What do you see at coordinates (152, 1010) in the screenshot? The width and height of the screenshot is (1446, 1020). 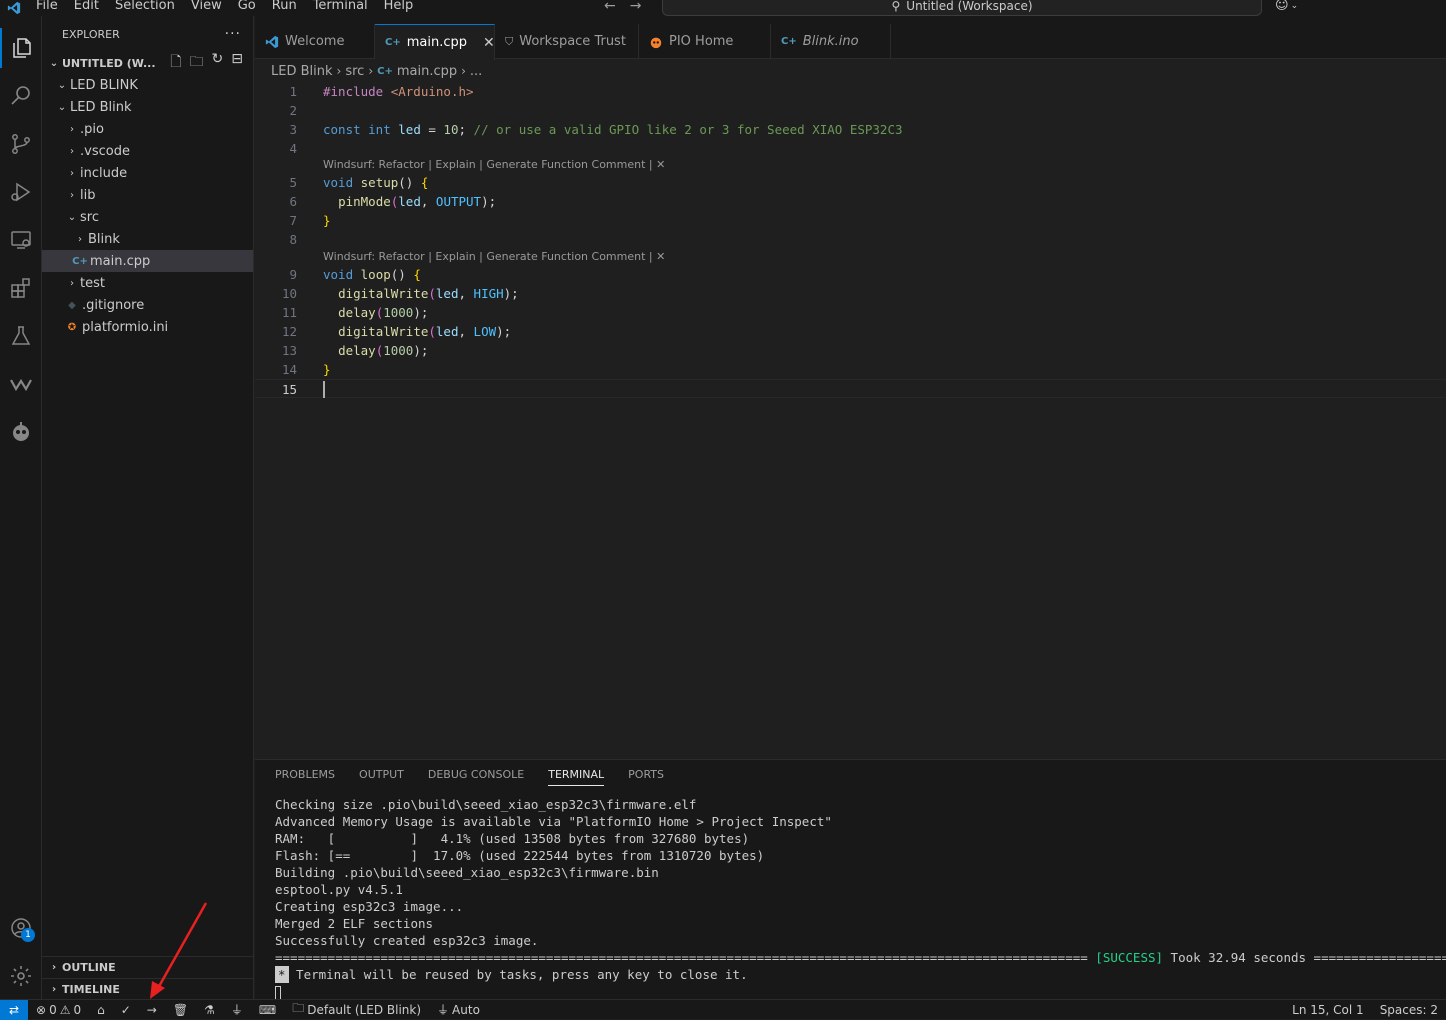 I see `pio-upload-button: →` at bounding box center [152, 1010].